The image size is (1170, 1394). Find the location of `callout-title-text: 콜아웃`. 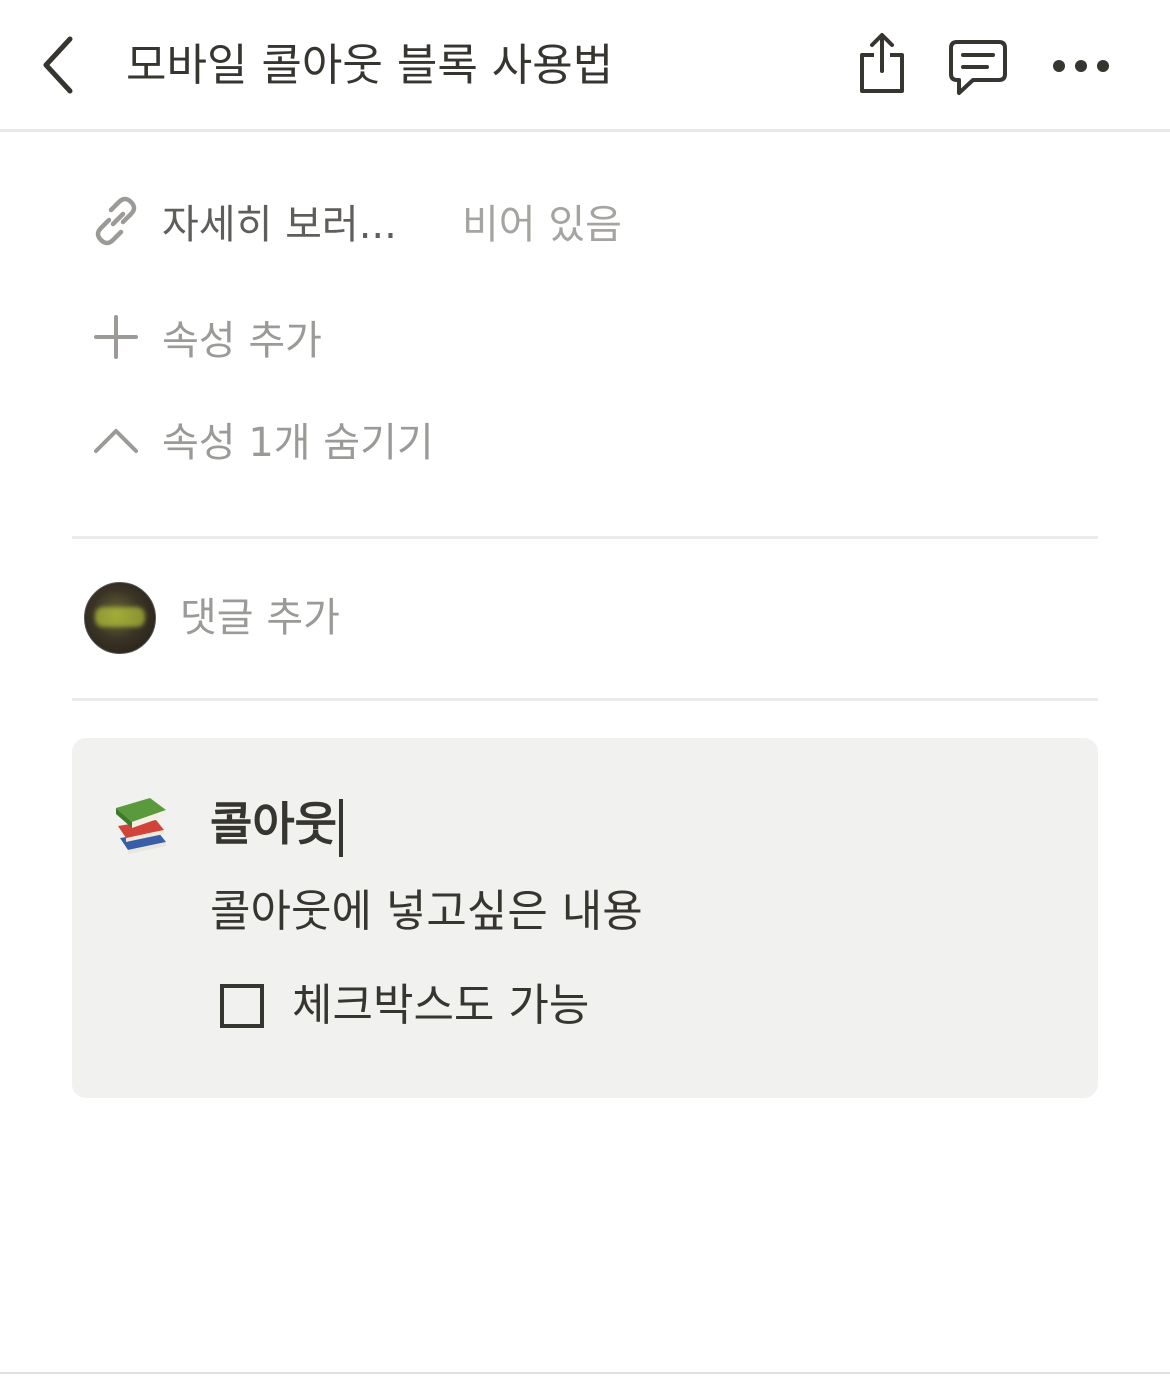

callout-title-text: 콜아웃 is located at coordinates (273, 824).